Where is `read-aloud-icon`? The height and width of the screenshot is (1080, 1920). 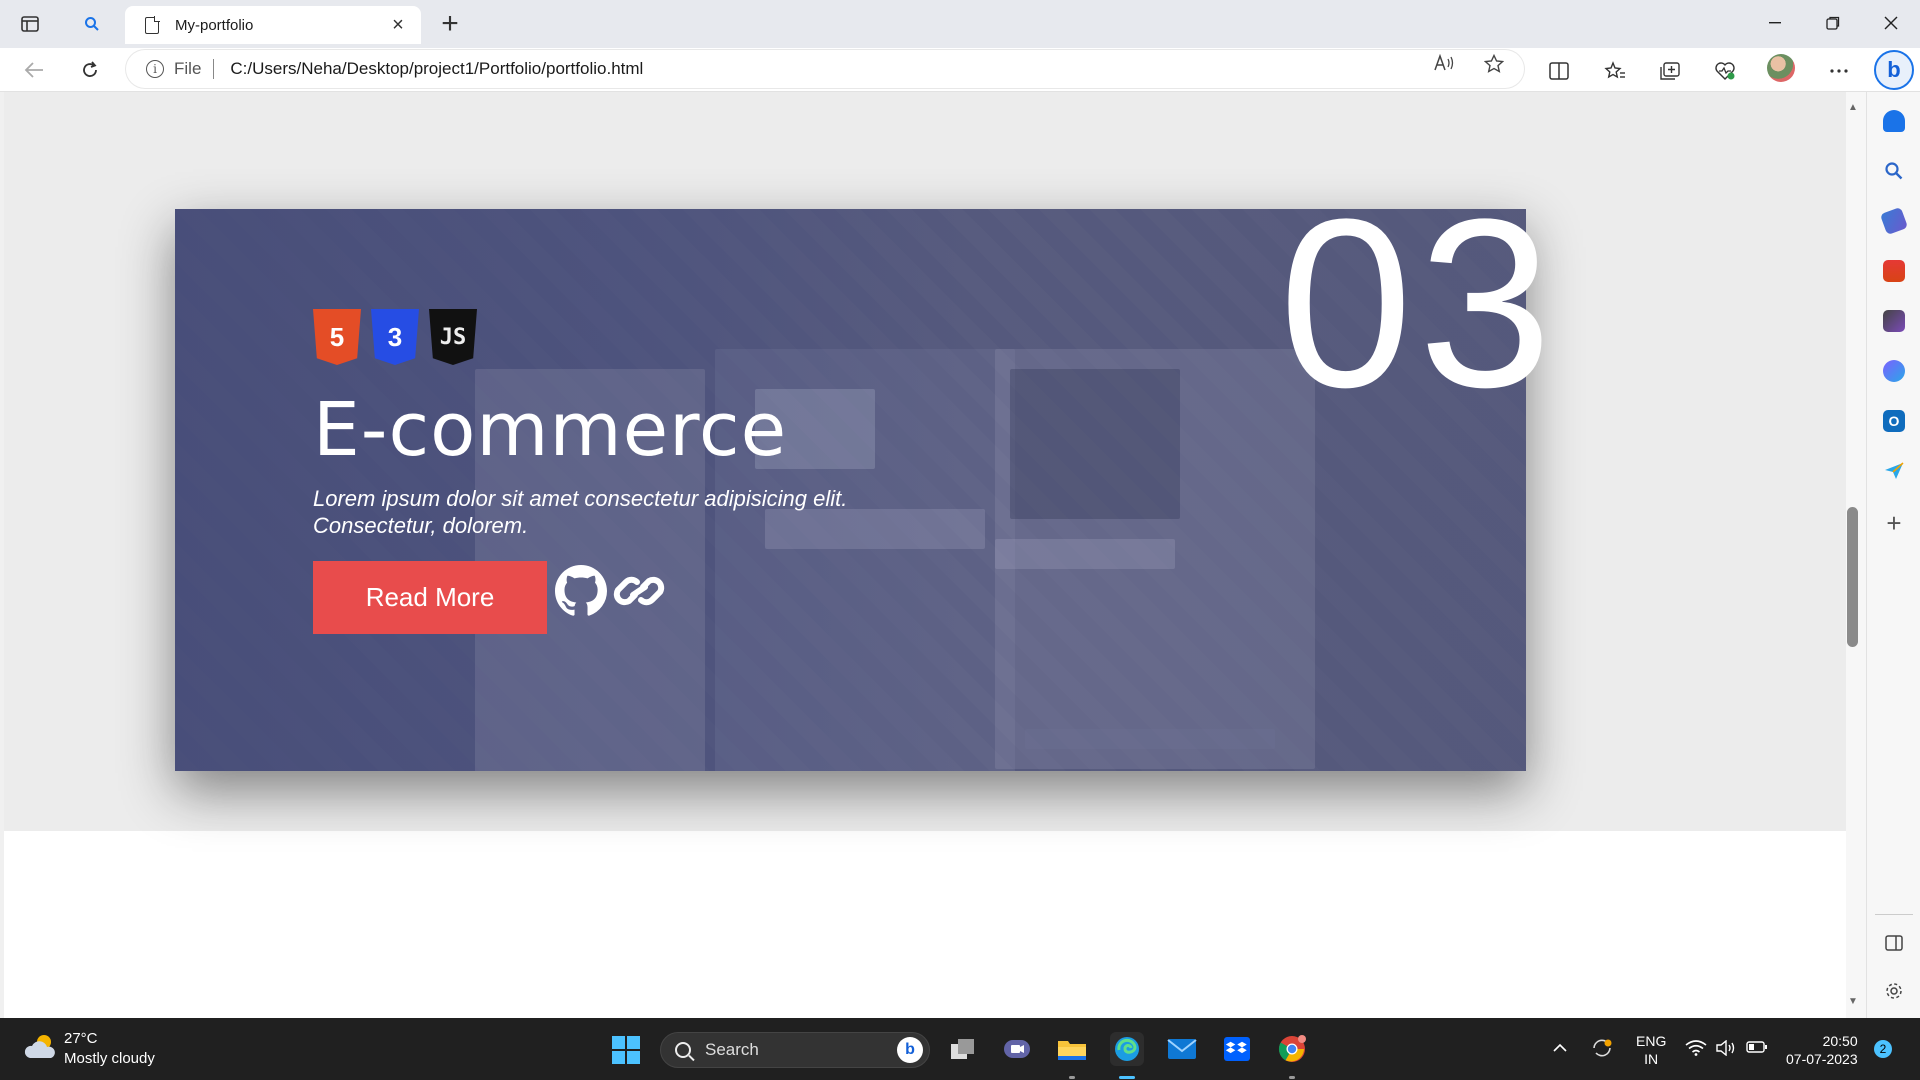
read-aloud-icon is located at coordinates (1444, 65).